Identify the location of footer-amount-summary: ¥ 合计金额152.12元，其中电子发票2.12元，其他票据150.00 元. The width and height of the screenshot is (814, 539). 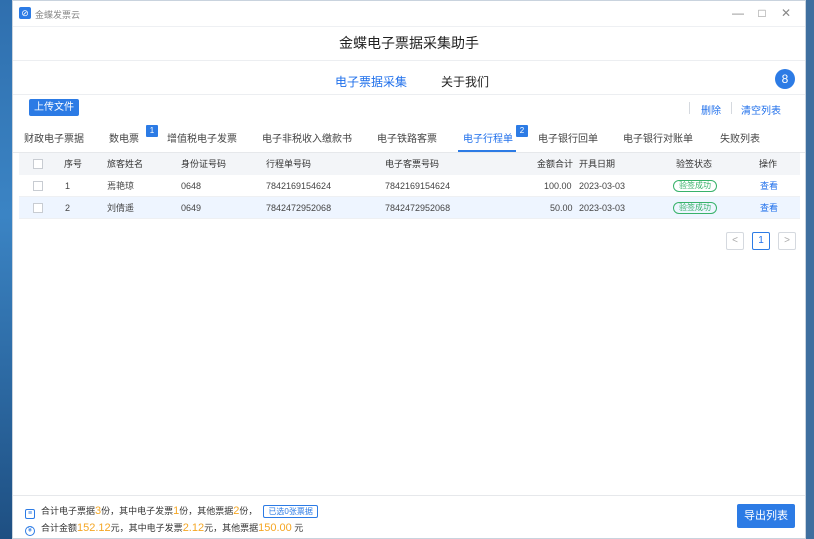
(164, 528).